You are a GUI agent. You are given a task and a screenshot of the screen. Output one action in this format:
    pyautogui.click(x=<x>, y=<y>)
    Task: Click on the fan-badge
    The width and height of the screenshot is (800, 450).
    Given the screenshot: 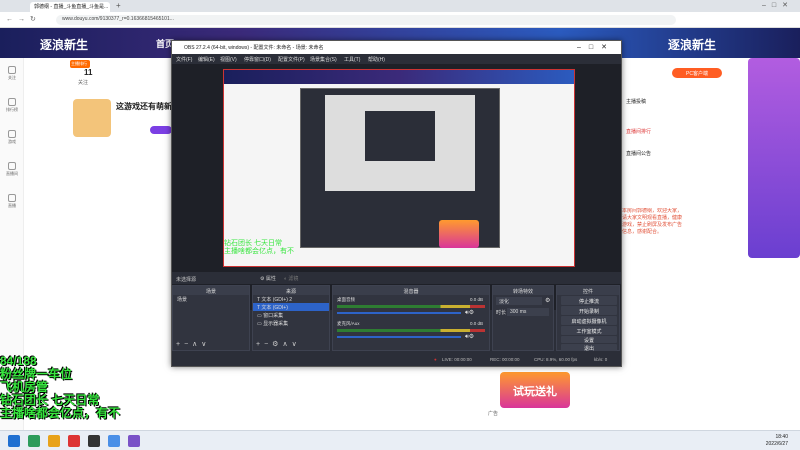 What is the action you would take?
    pyautogui.click(x=161, y=130)
    